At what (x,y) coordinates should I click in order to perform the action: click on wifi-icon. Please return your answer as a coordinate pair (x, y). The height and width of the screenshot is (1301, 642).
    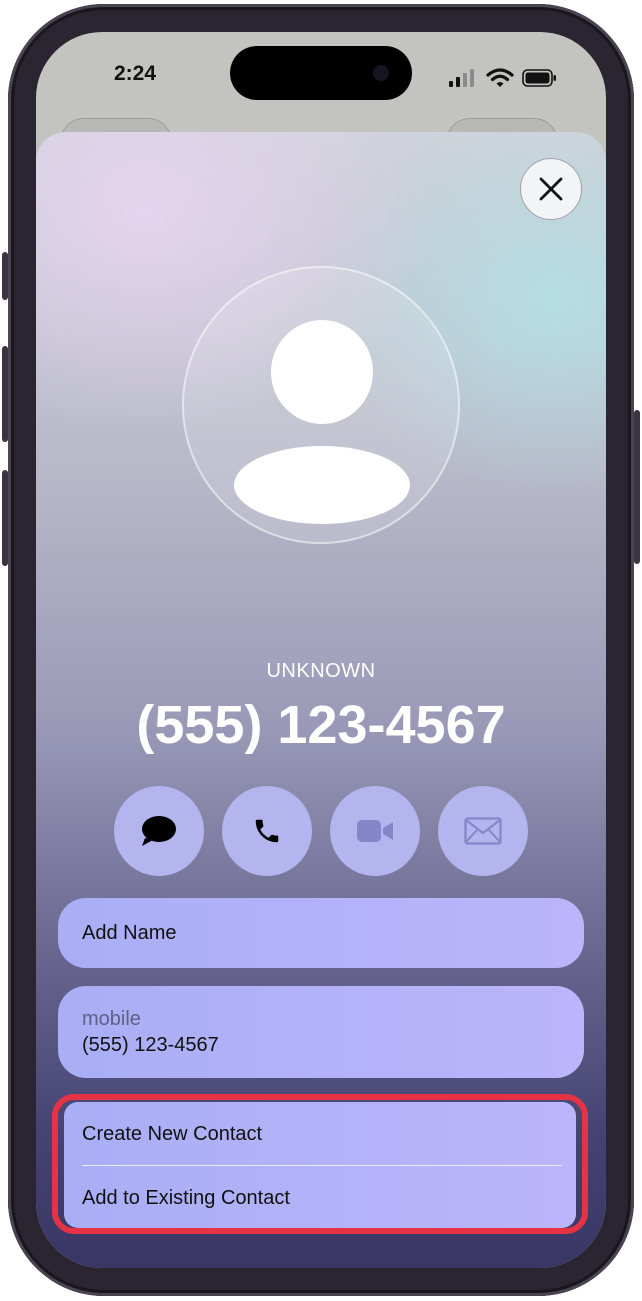
    Looking at the image, I should click on (500, 77).